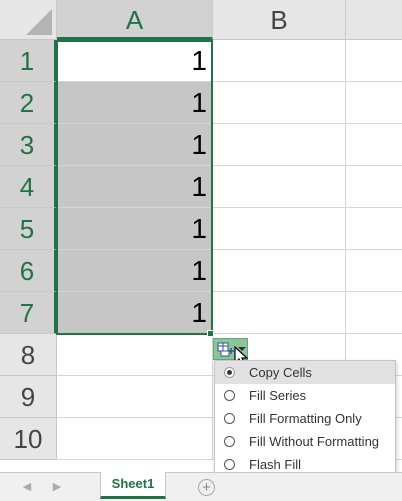  Describe the element at coordinates (374, 229) in the screenshot. I see `cell-c5` at that location.